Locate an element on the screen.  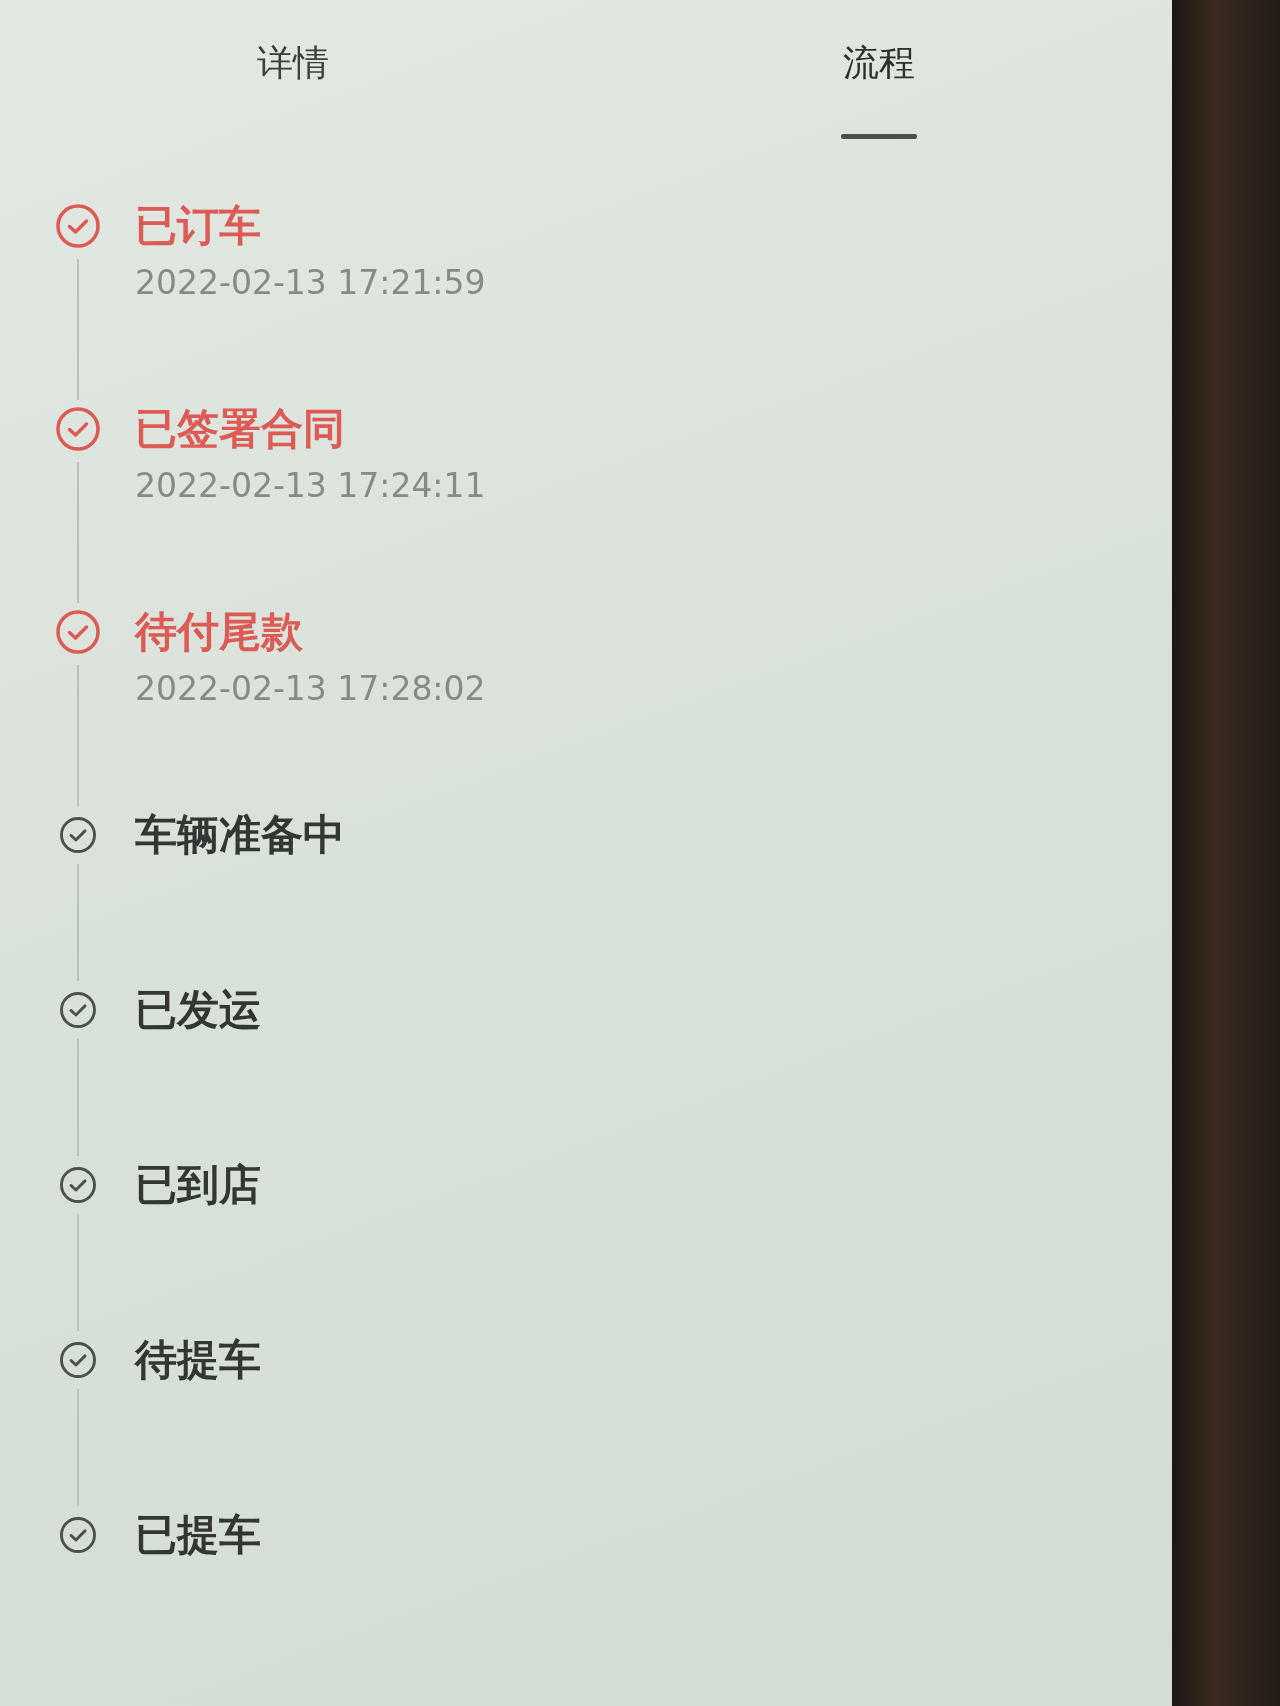
step-title: 已发运 is located at coordinates (198, 1010).